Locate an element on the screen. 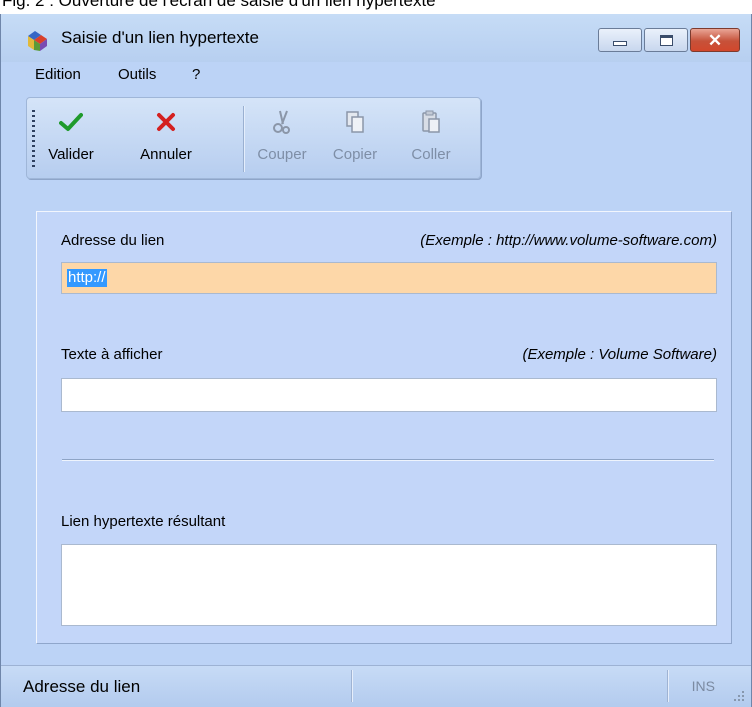 The width and height of the screenshot is (752, 707). menu-bar: Edition Outils ? is located at coordinates (376, 78).